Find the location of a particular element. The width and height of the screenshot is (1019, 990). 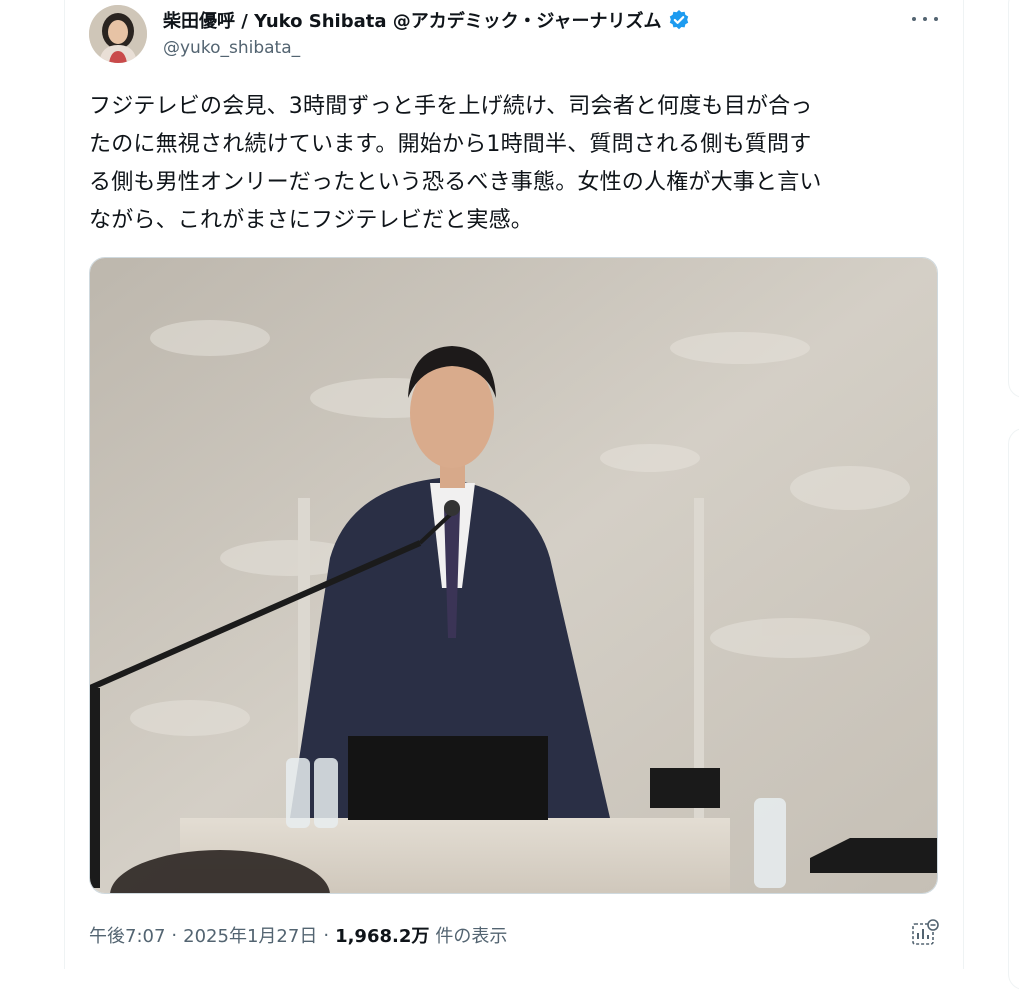

timeline-right-border is located at coordinates (963, 484).